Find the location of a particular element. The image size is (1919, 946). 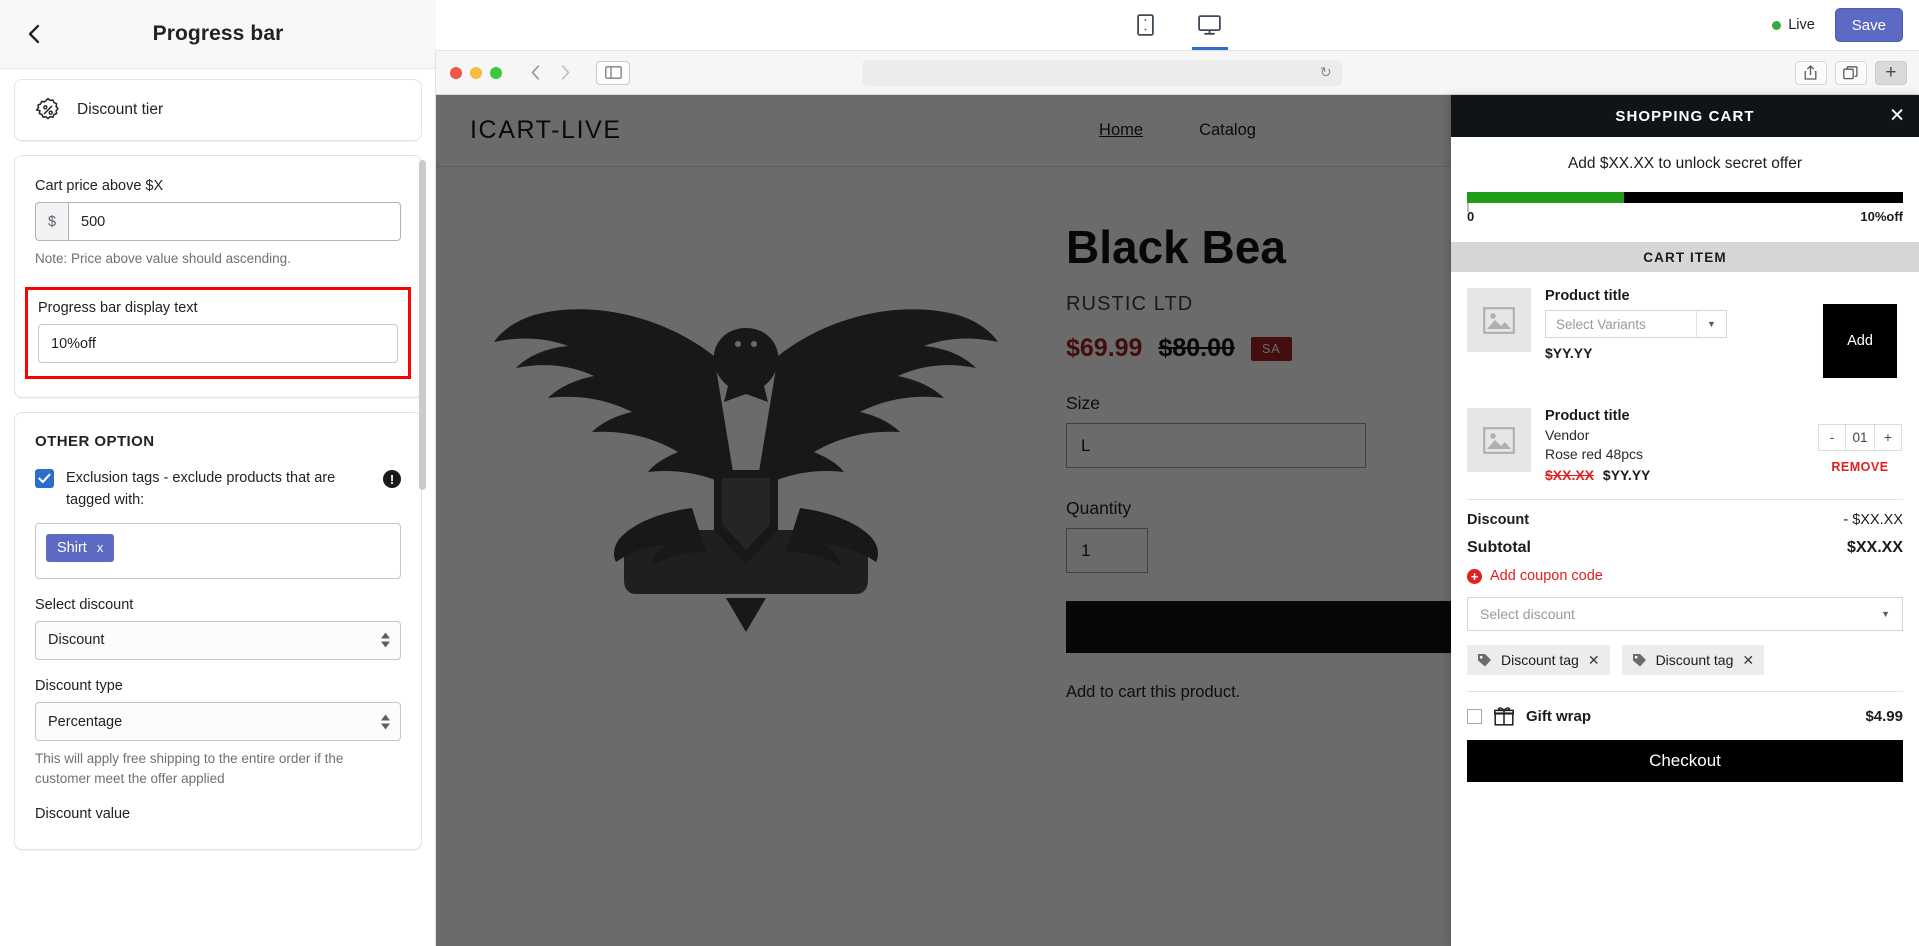

quantity-stepper: - 01 + is located at coordinates (1860, 437).